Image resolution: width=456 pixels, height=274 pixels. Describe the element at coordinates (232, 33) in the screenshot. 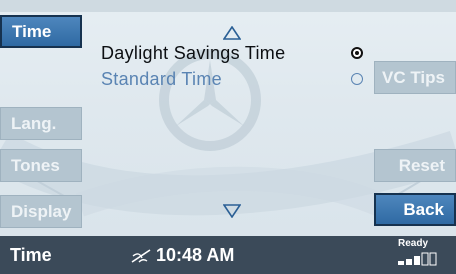

I see `scroll-up-icon` at that location.